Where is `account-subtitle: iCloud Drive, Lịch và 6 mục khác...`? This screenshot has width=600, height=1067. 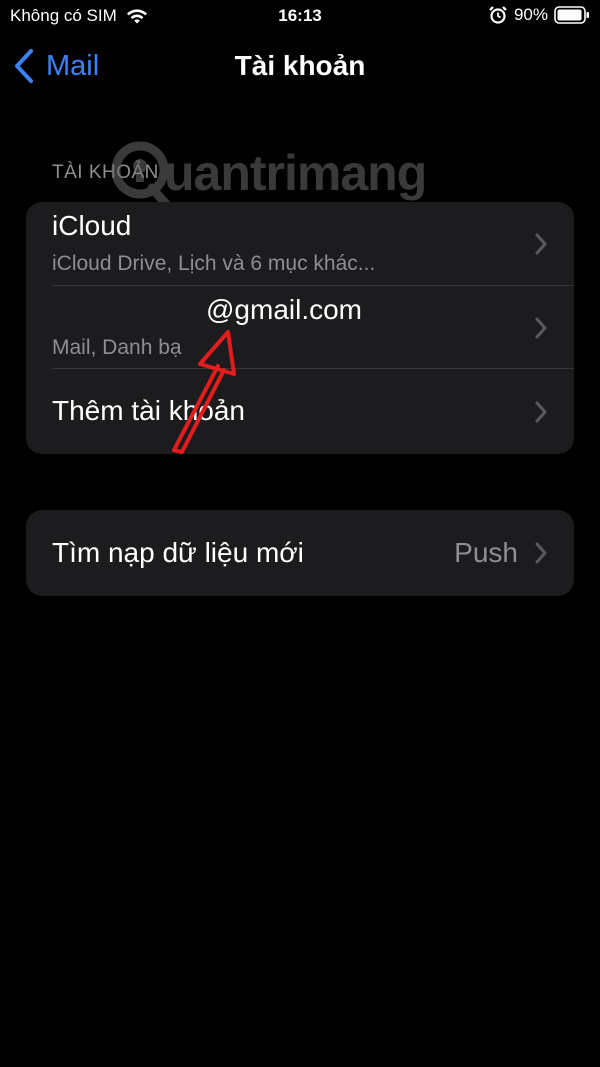 account-subtitle: iCloud Drive, Lịch và 6 mục khác... is located at coordinates (214, 263).